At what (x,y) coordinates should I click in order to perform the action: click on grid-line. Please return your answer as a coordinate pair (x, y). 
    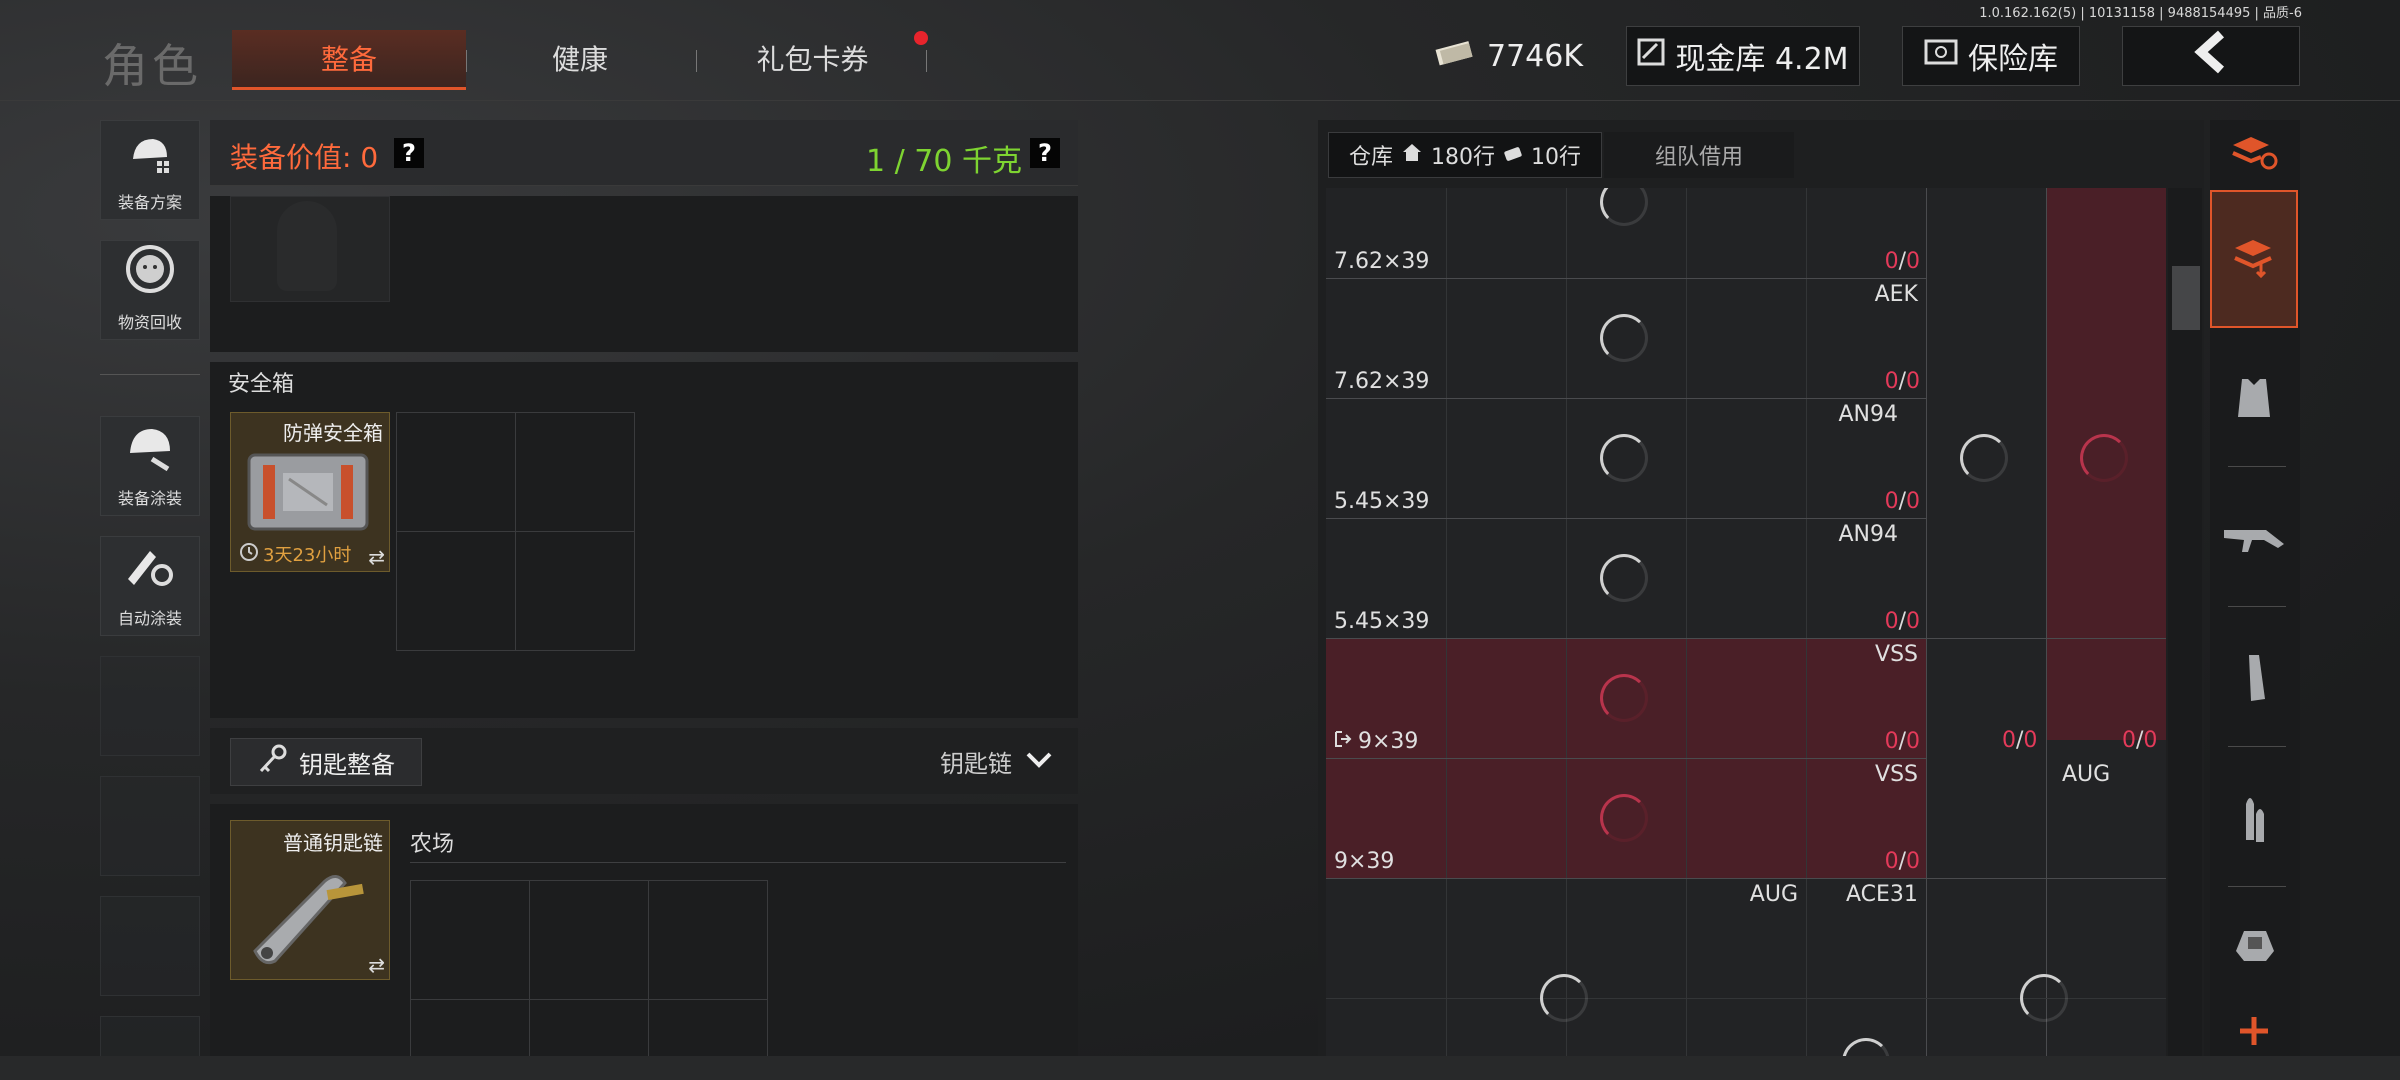
    Looking at the image, I should click on (2046, 634).